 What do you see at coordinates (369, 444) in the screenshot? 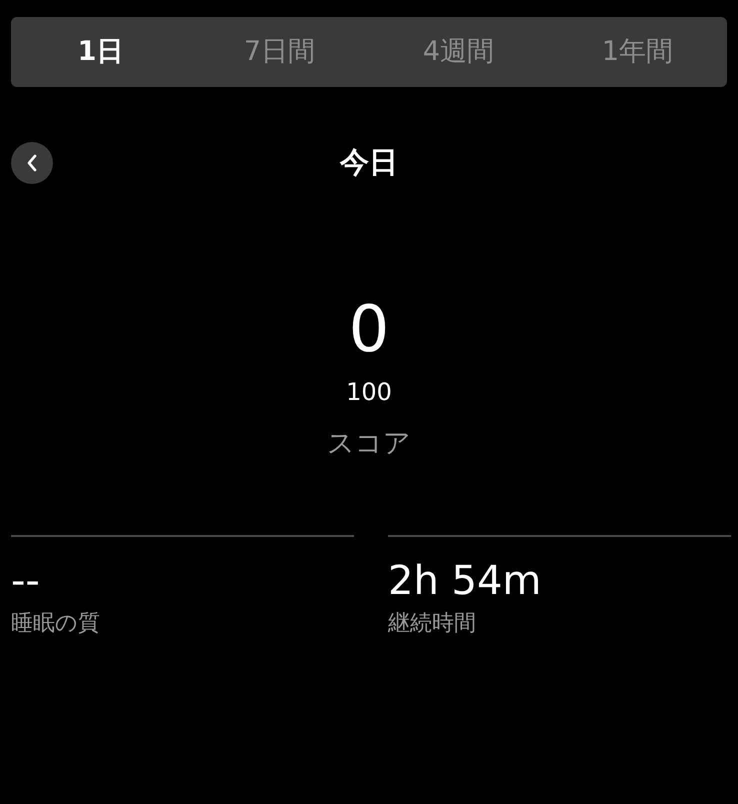
I see `score-label: スコア` at bounding box center [369, 444].